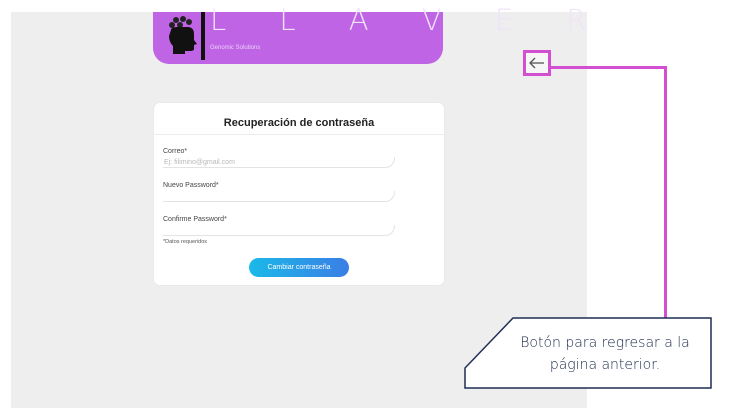  Describe the element at coordinates (299, 267) in the screenshot. I see `change-password-button: Cambiar contraseña` at that location.